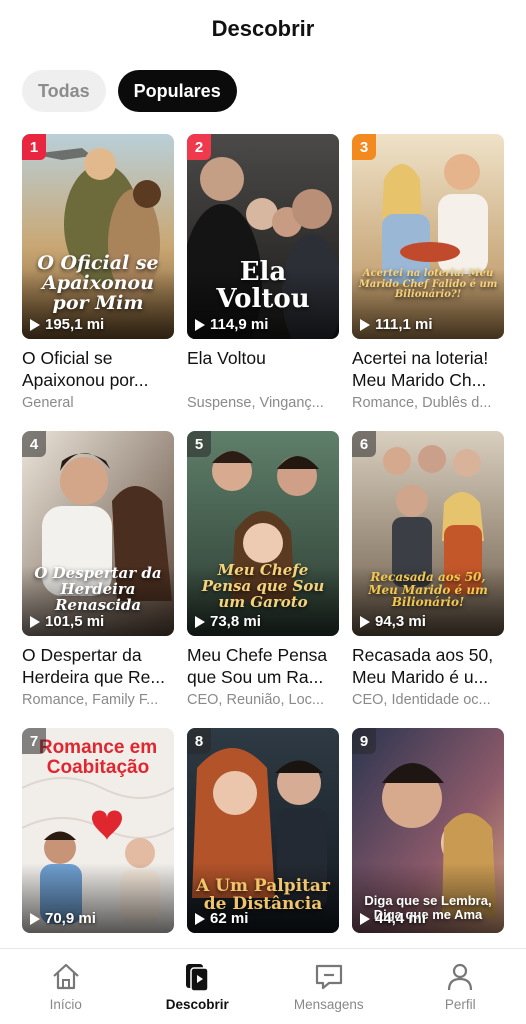 The image size is (526, 1024). I want to click on filter-tabs: Todas Populares, so click(263, 91).